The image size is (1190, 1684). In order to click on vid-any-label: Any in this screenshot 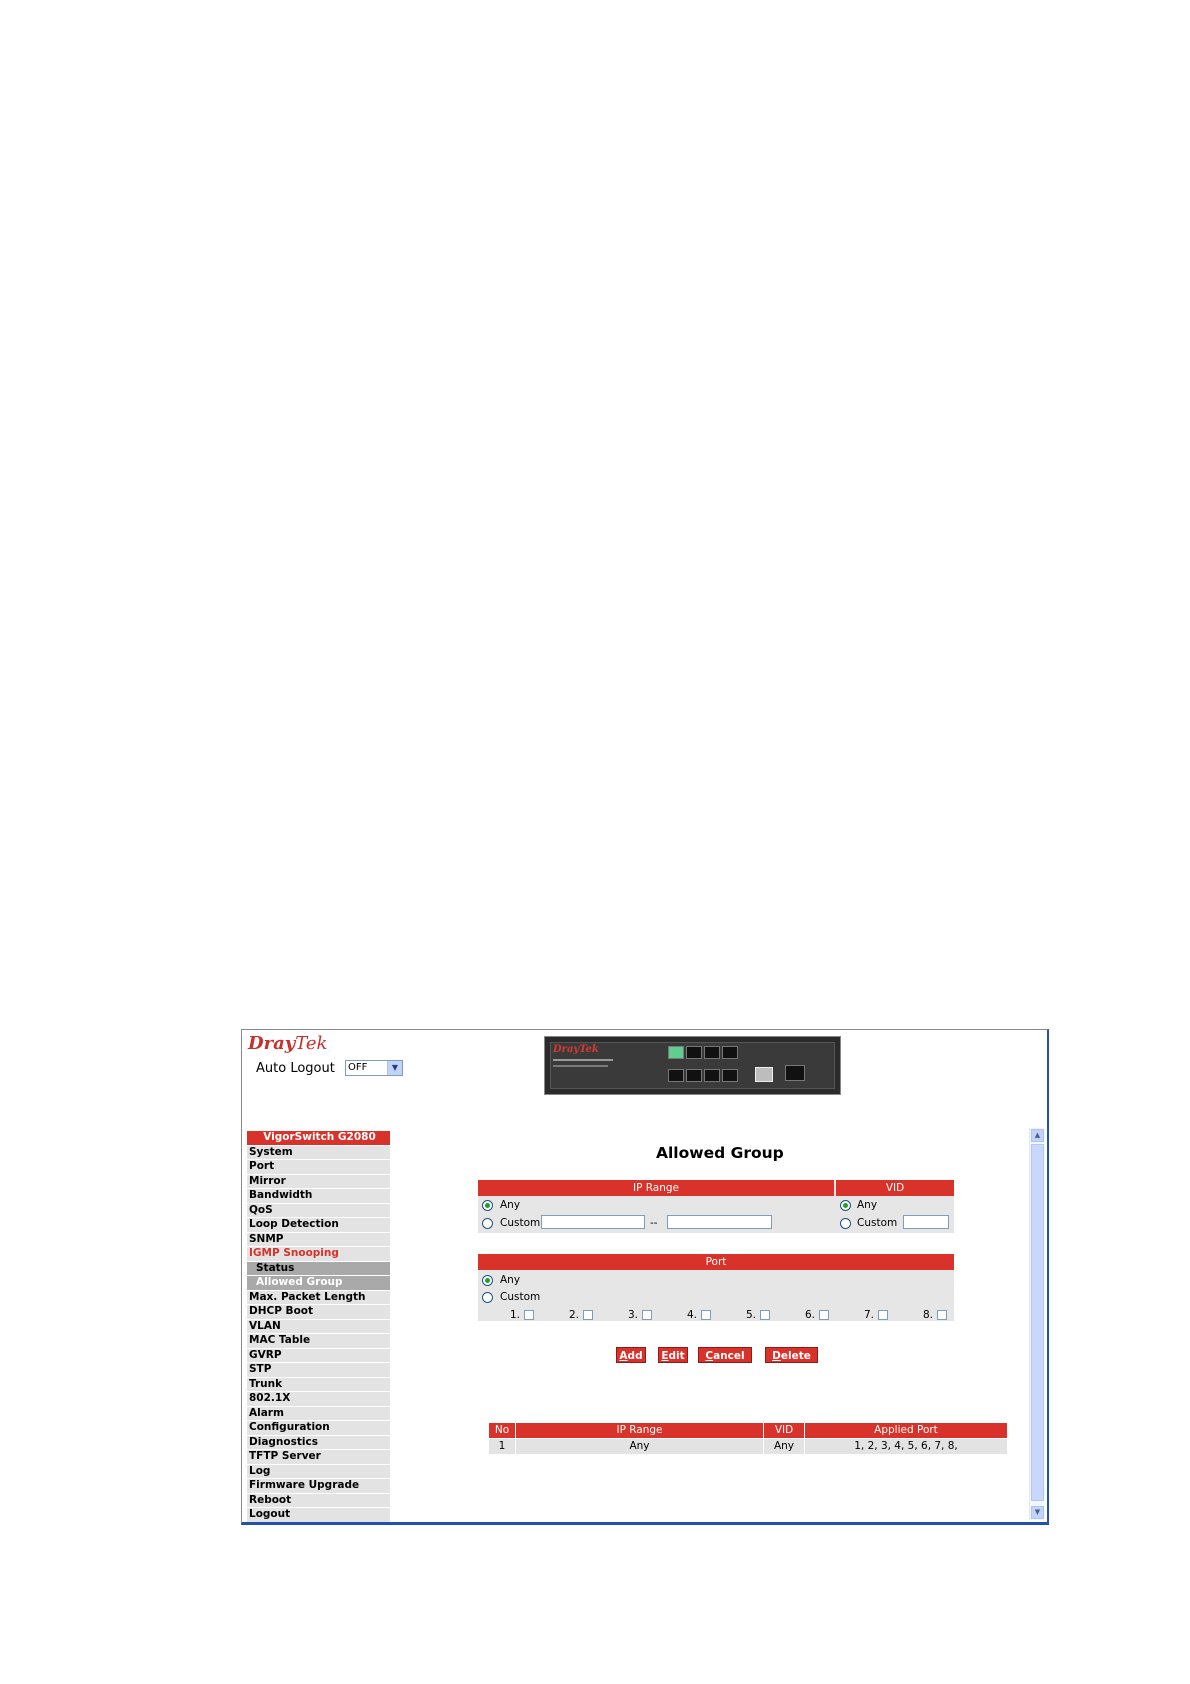, I will do `click(867, 1205)`.